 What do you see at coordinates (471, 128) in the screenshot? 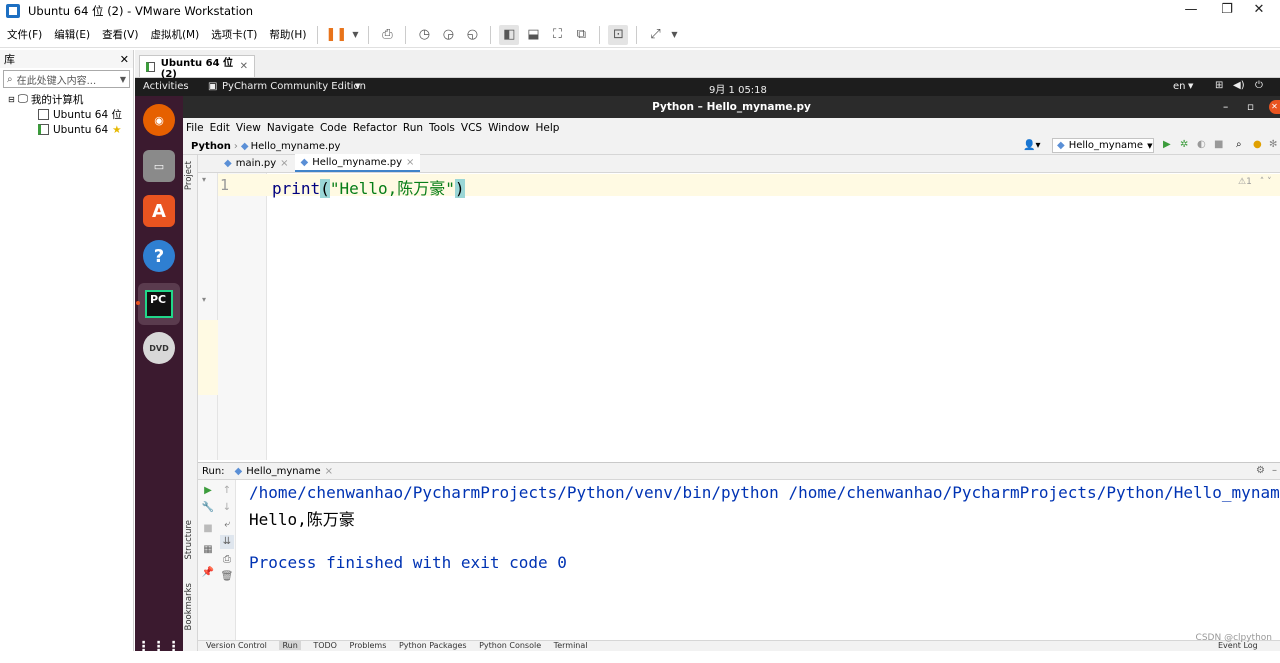
I see `menu-vcs: VCS` at bounding box center [471, 128].